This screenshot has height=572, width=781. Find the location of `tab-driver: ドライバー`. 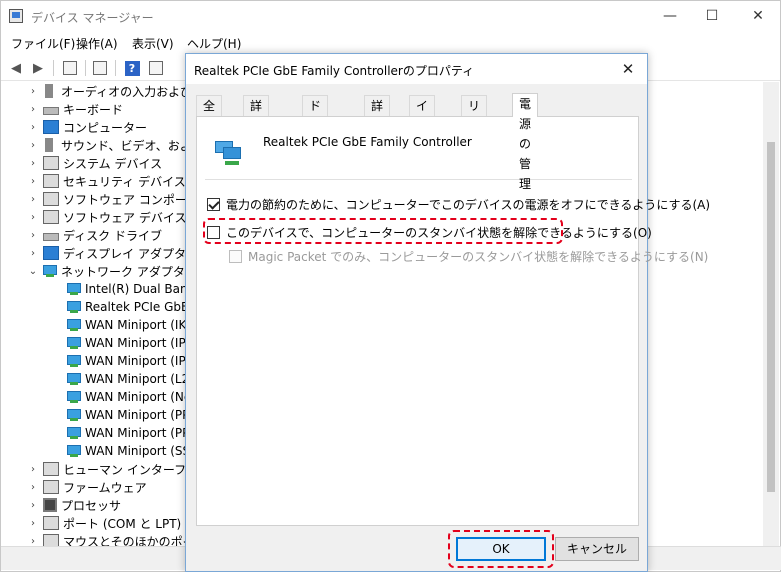

tab-driver: ドライバー is located at coordinates (315, 144).